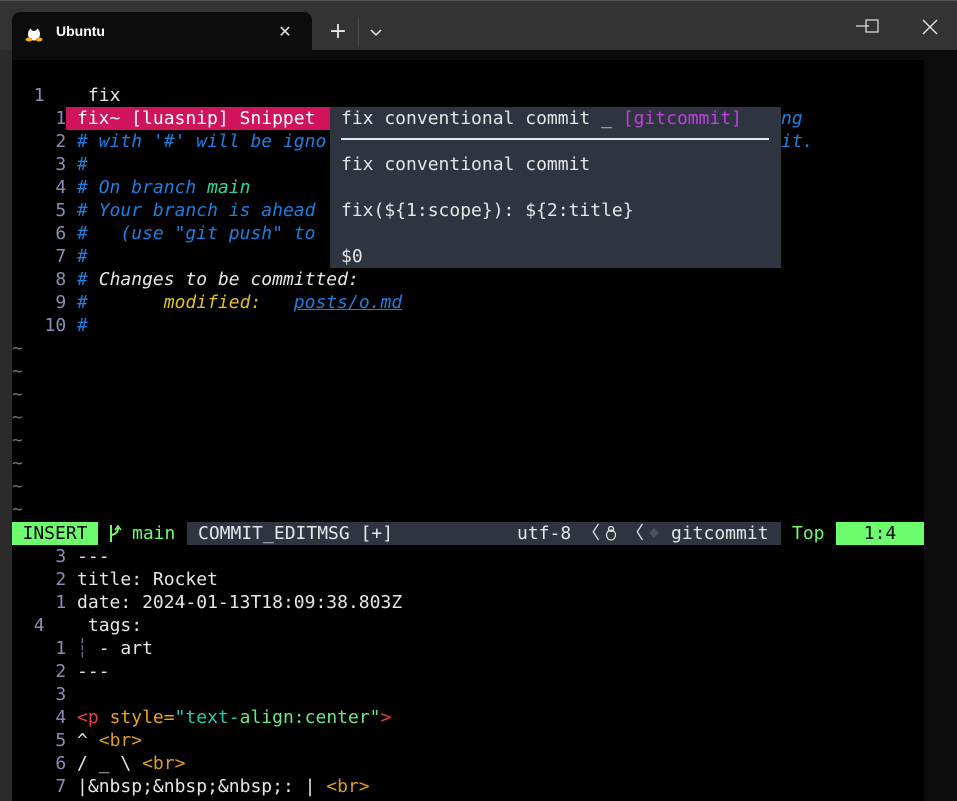 The width and height of the screenshot is (957, 801). Describe the element at coordinates (478, 26) in the screenshot. I see `title-bar: Ubuntu ✕ +` at that location.